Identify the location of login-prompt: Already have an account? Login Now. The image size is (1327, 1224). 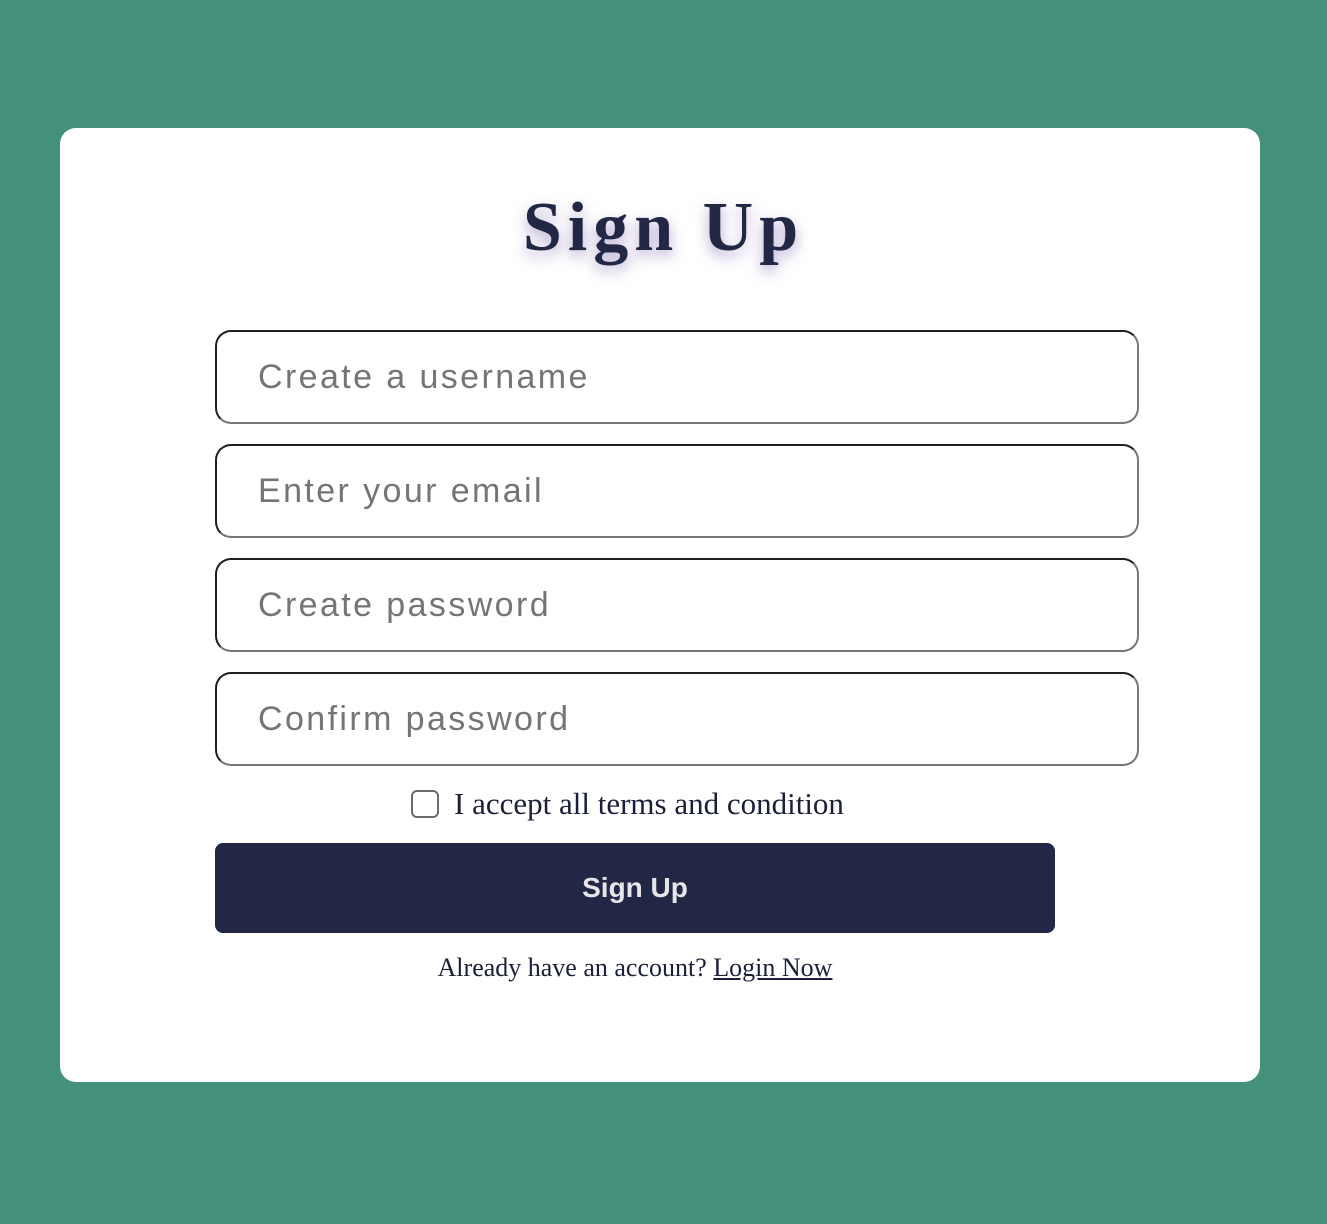
(635, 968).